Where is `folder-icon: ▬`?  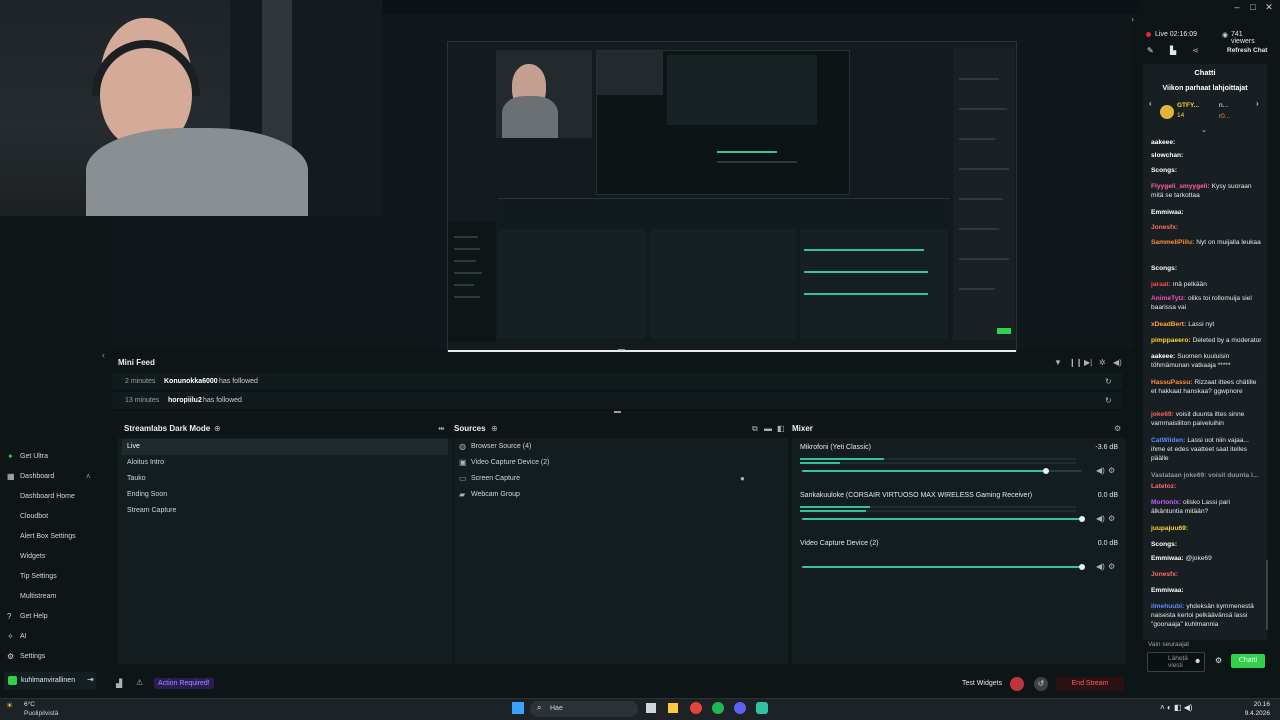 folder-icon: ▬ is located at coordinates (768, 428).